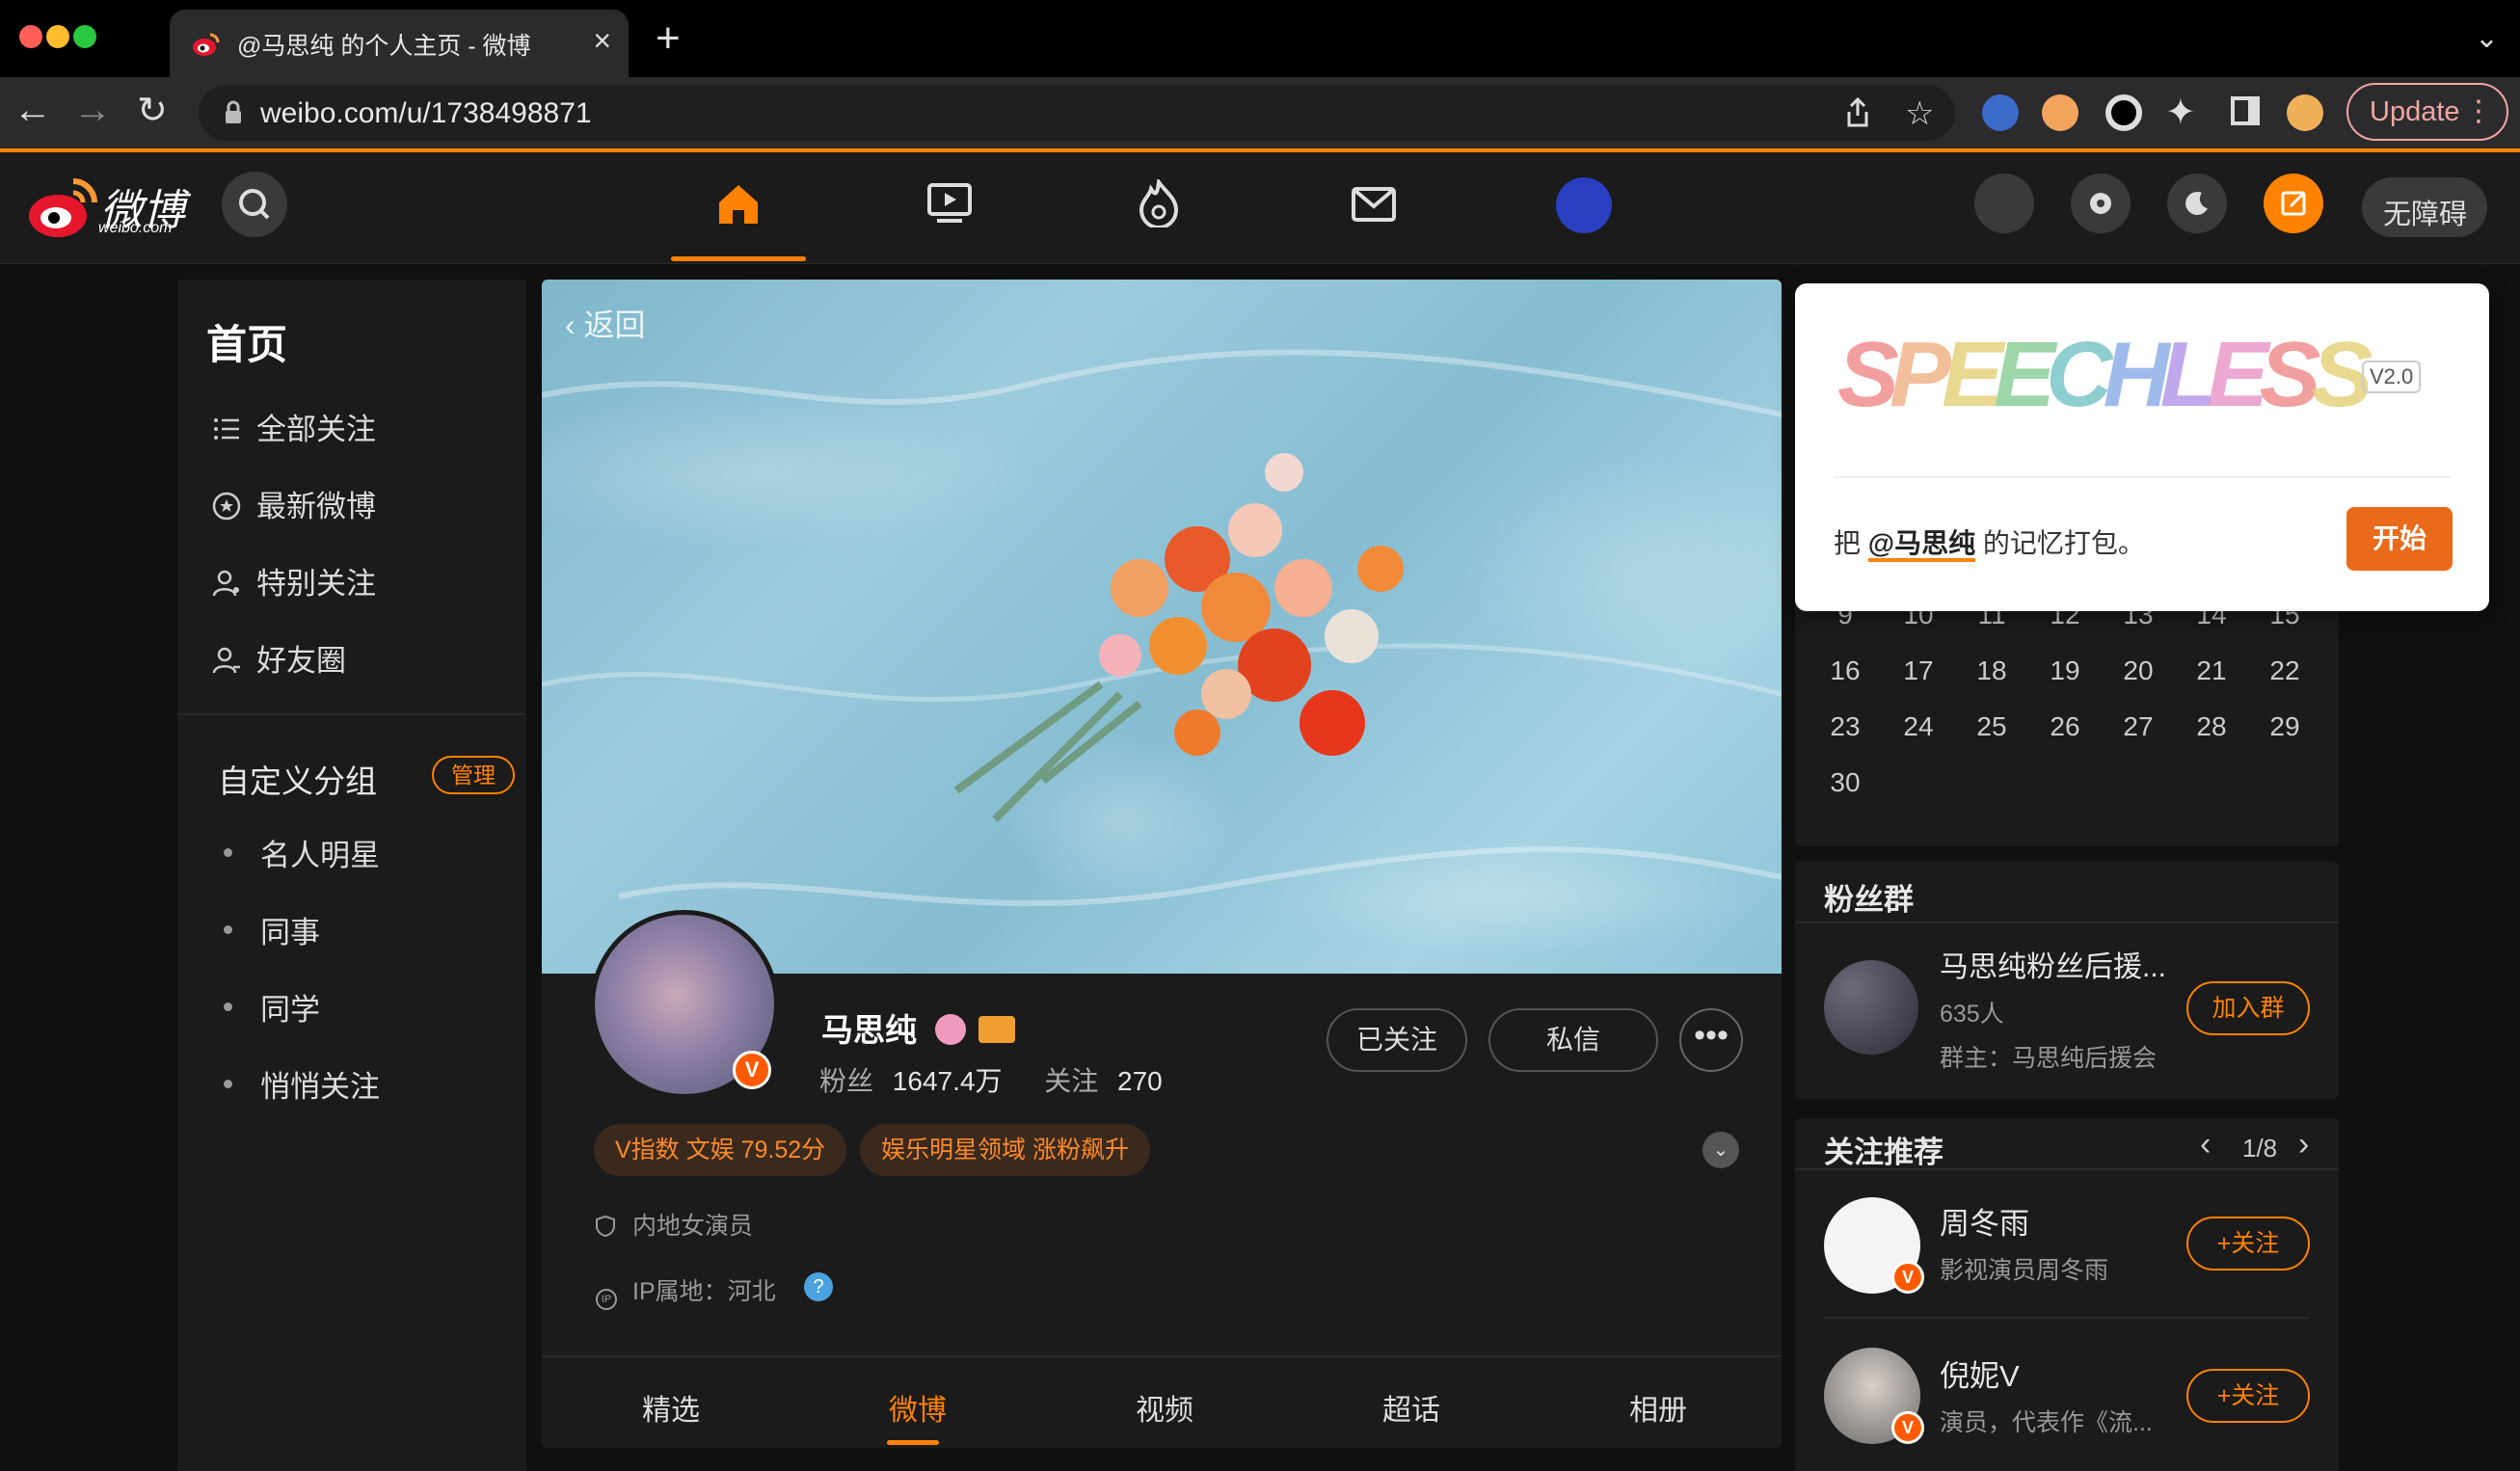 The width and height of the screenshot is (2520, 1471). What do you see at coordinates (671, 1407) in the screenshot?
I see `tab-featured: 精选` at bounding box center [671, 1407].